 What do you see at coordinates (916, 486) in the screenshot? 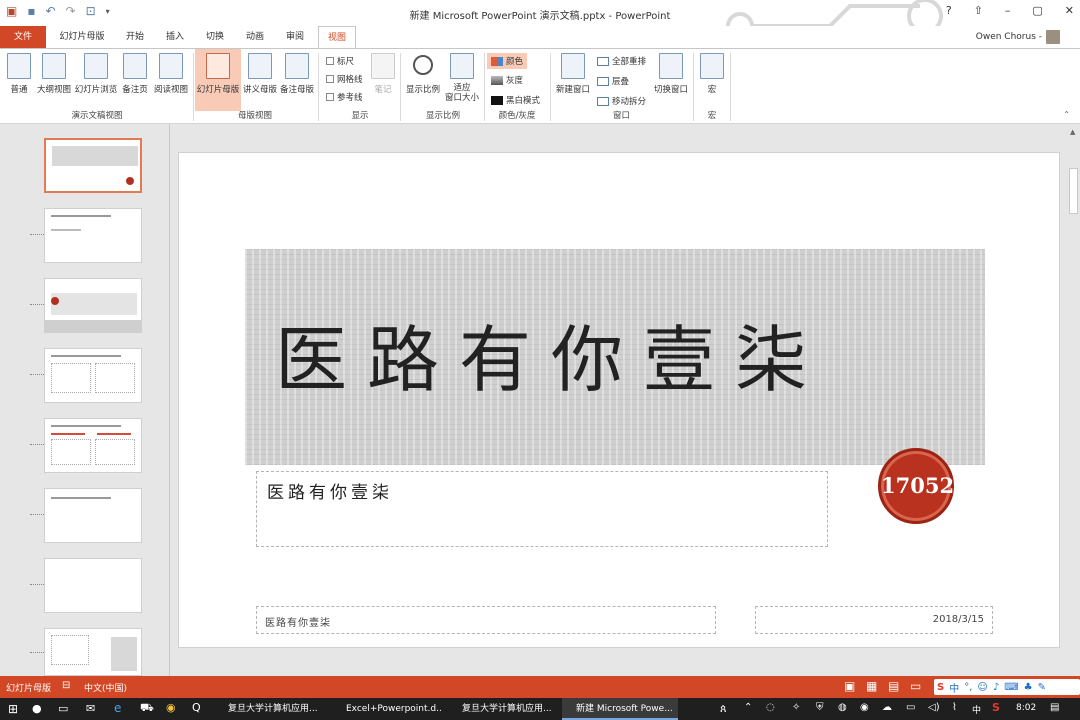
I see `stamp-badge: 17052` at bounding box center [916, 486].